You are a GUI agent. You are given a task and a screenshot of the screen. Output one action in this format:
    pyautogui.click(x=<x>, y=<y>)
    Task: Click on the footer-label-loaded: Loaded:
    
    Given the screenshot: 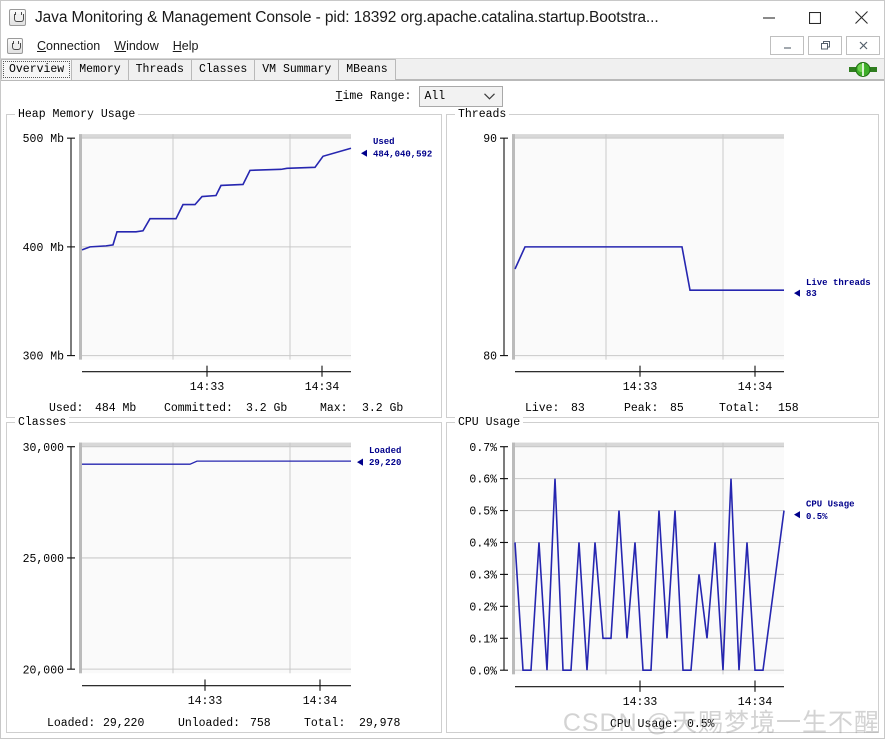 What is the action you would take?
    pyautogui.click(x=71, y=723)
    